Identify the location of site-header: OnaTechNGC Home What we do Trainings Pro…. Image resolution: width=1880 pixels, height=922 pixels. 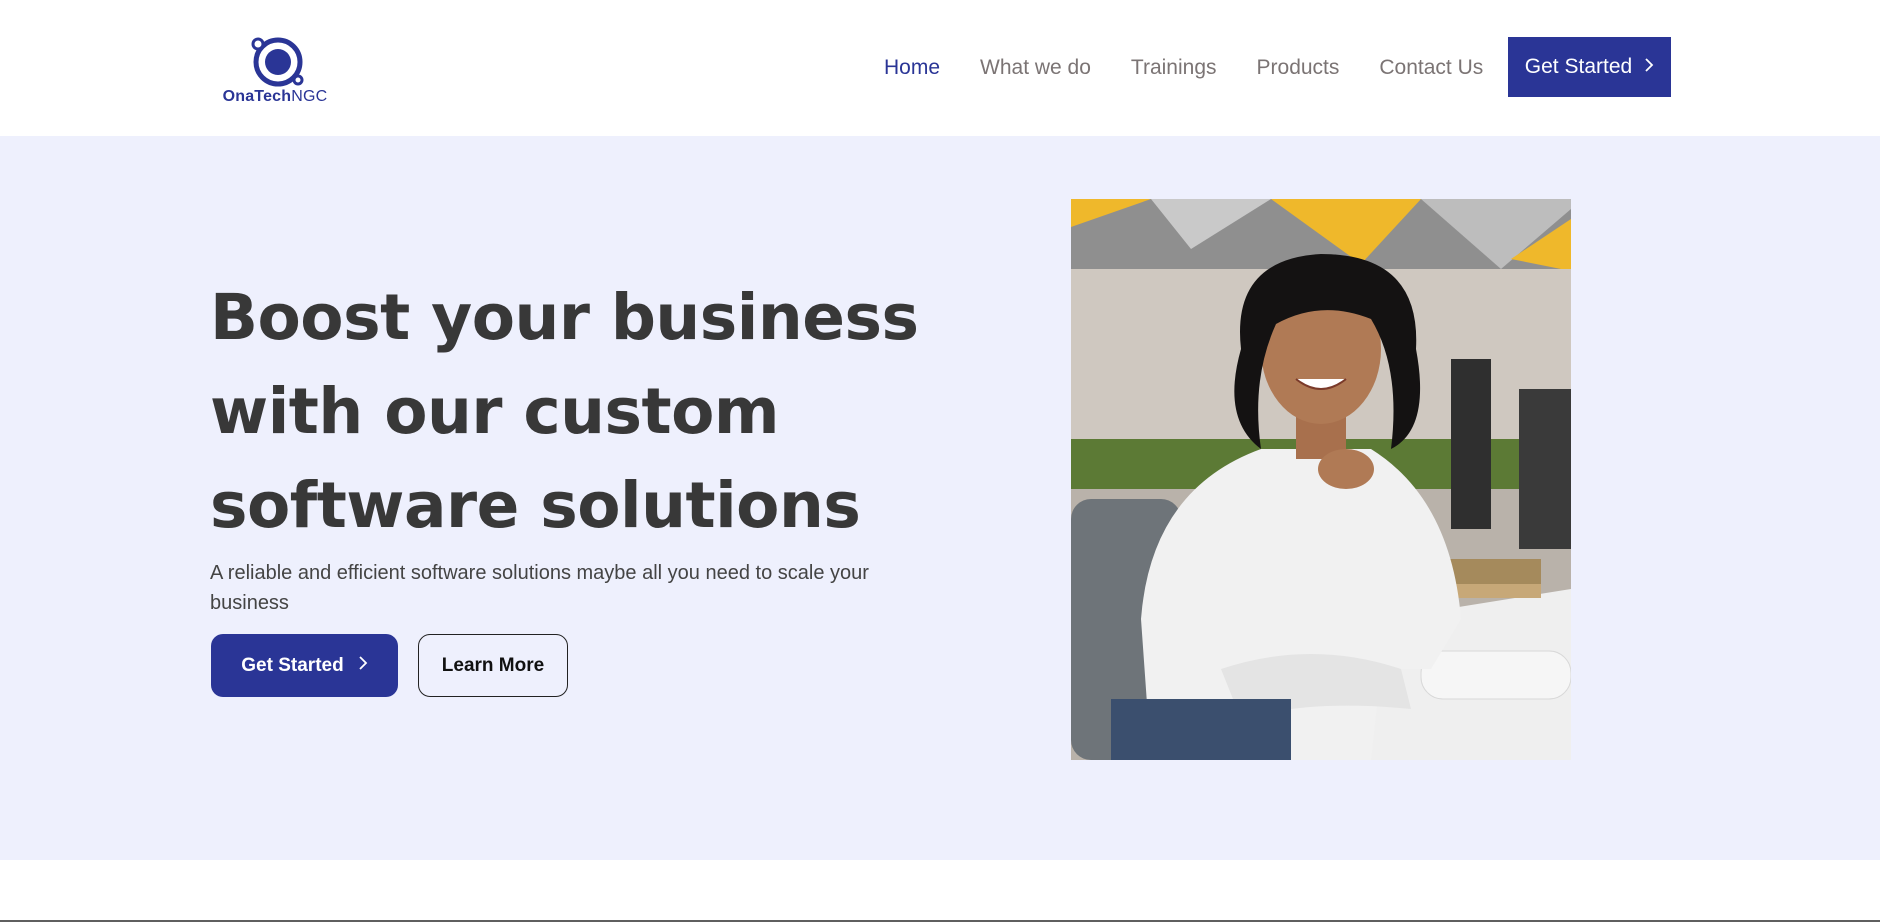
(940, 68).